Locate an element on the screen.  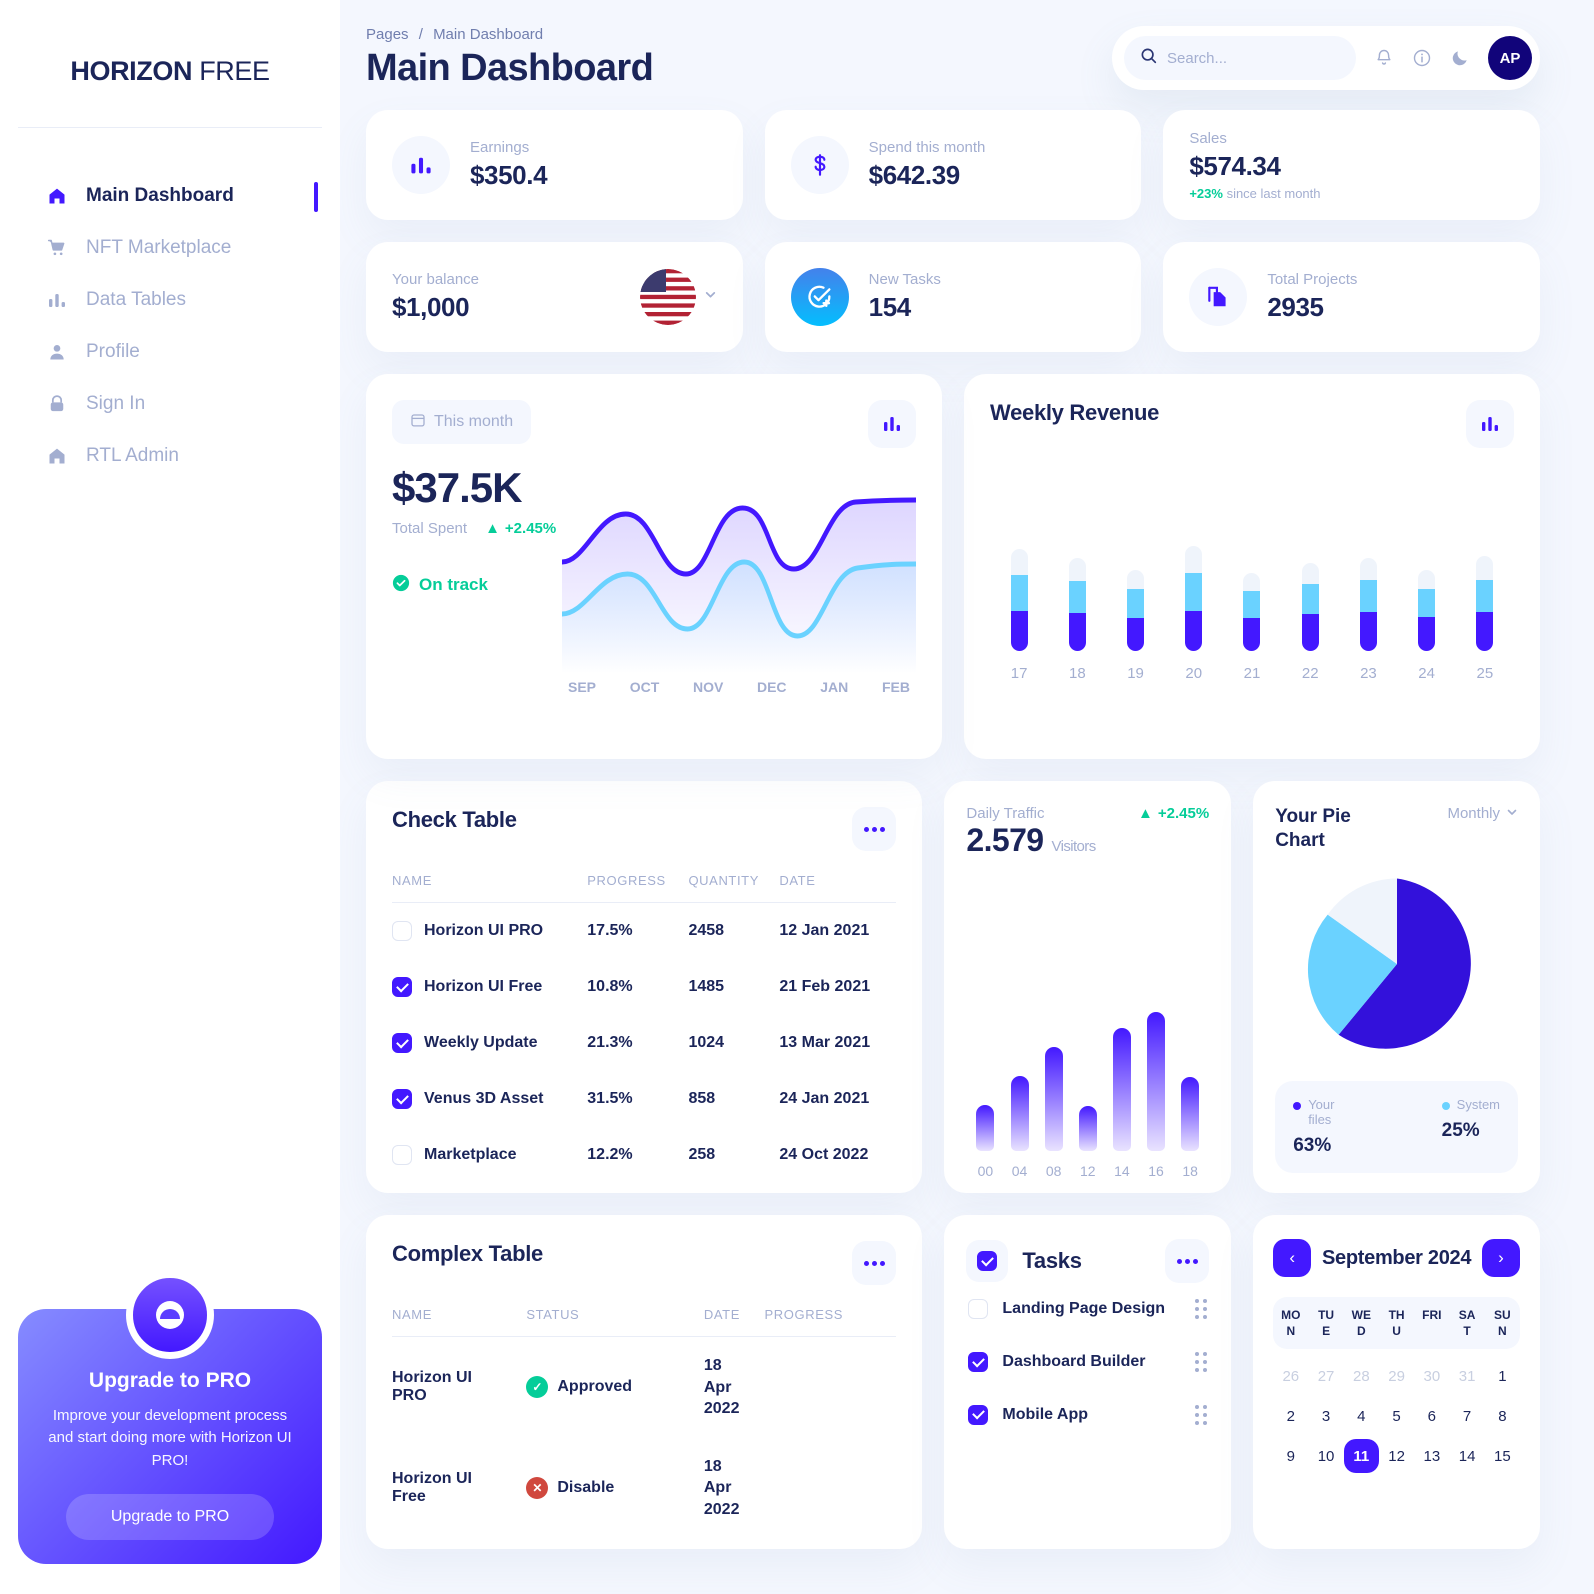
pie-chart-graphic is located at coordinates (1396, 964).